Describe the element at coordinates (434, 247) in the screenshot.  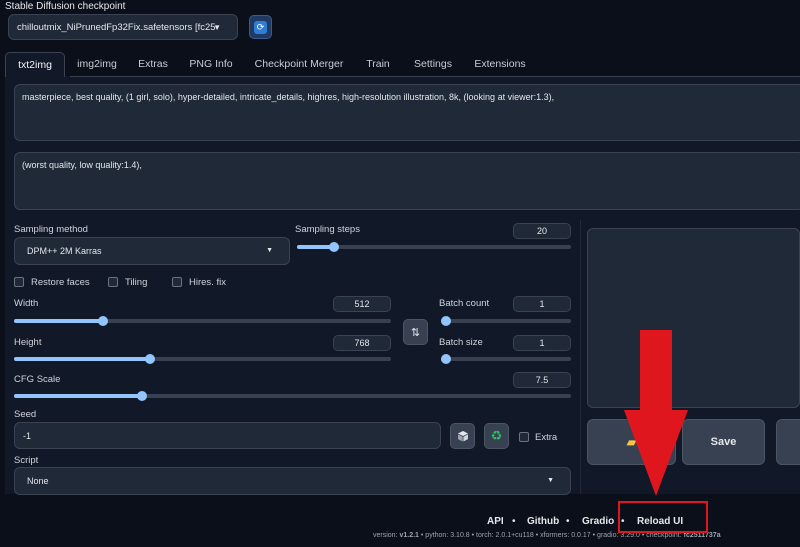
I see `sampling-steps-slider` at that location.